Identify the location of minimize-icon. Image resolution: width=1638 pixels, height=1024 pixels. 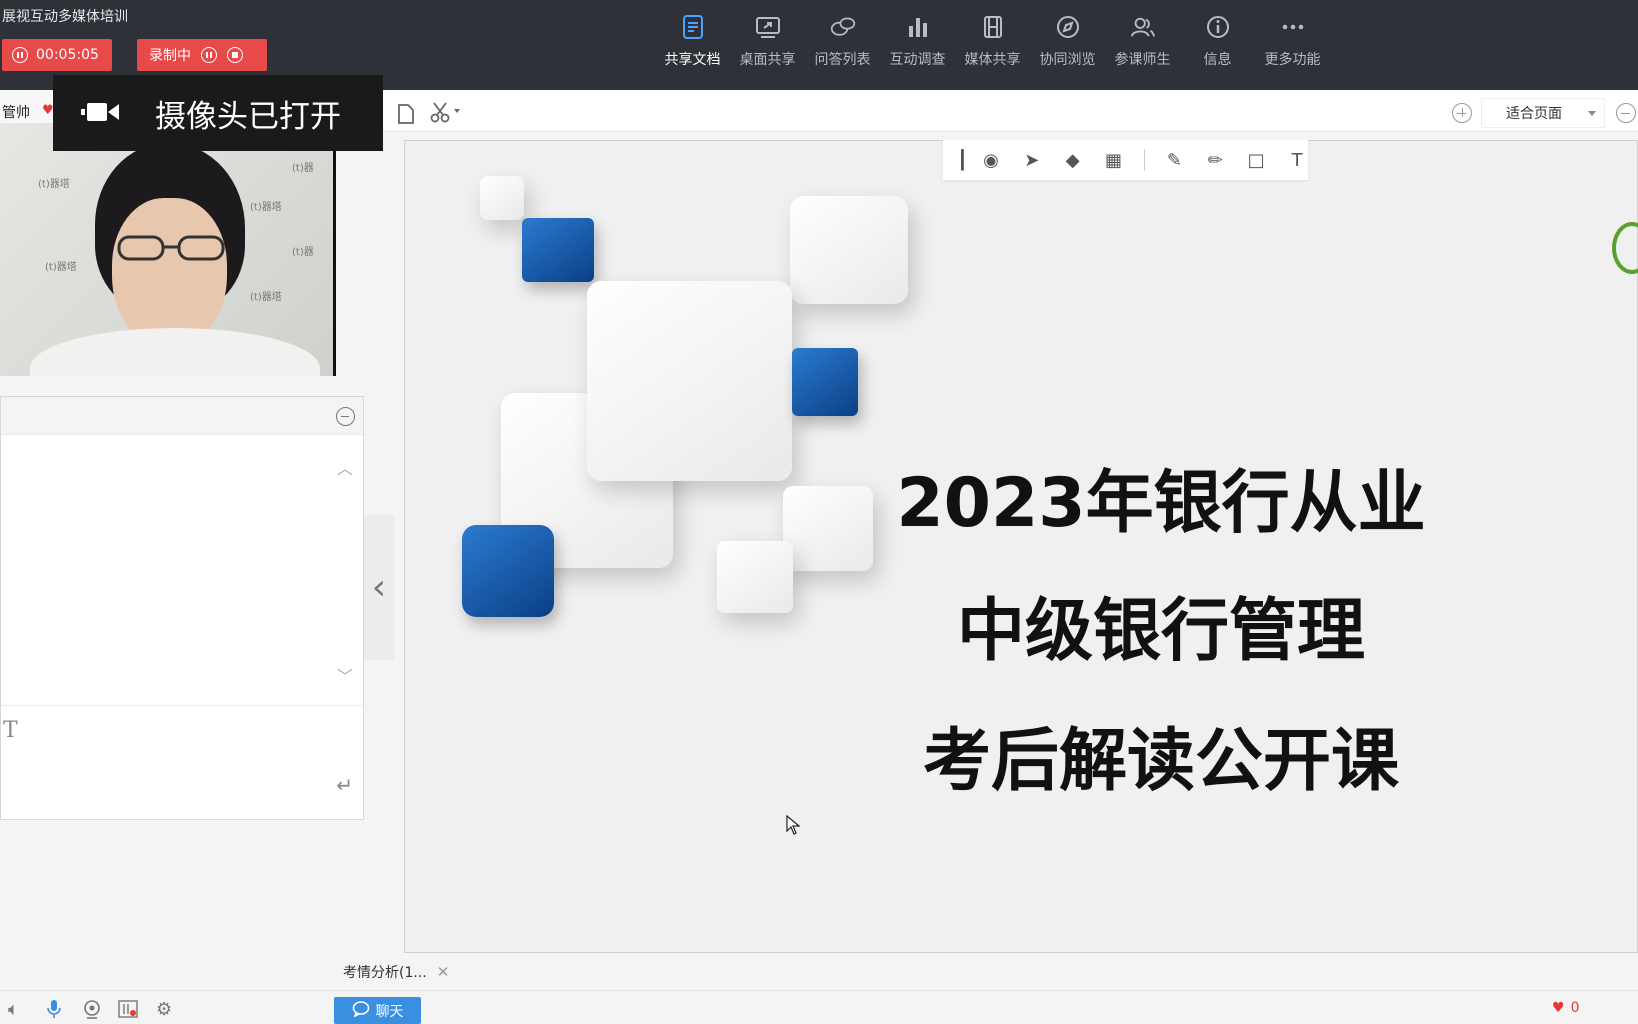
(345, 416).